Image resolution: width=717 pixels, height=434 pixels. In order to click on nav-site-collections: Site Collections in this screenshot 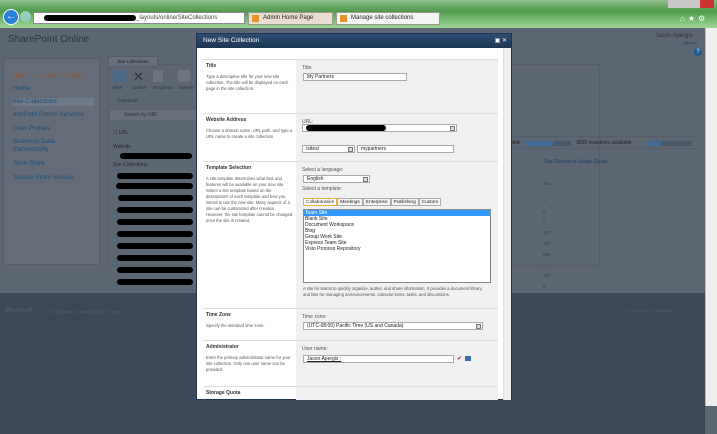, I will do `click(53, 102)`.